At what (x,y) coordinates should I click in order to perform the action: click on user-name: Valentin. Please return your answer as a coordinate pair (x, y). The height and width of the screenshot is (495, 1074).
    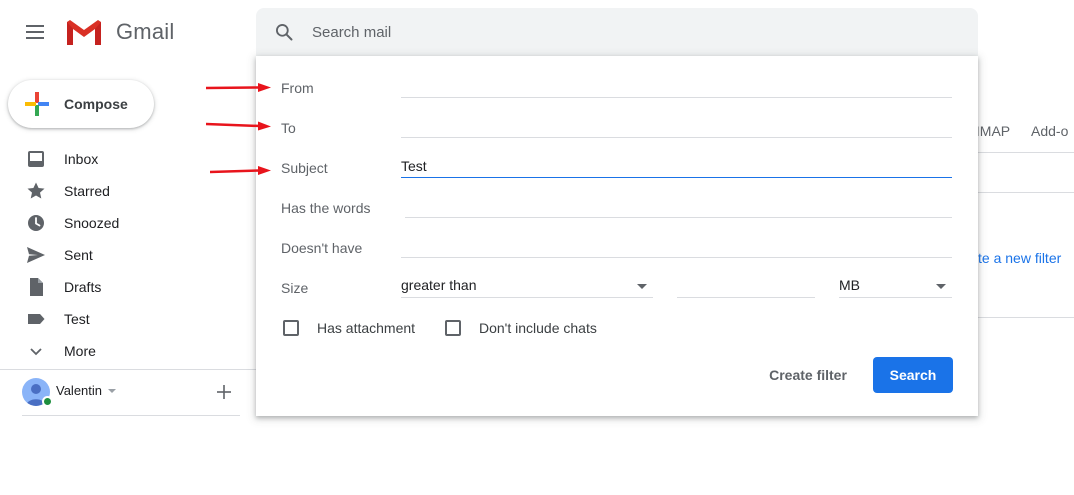
    Looking at the image, I should click on (79, 390).